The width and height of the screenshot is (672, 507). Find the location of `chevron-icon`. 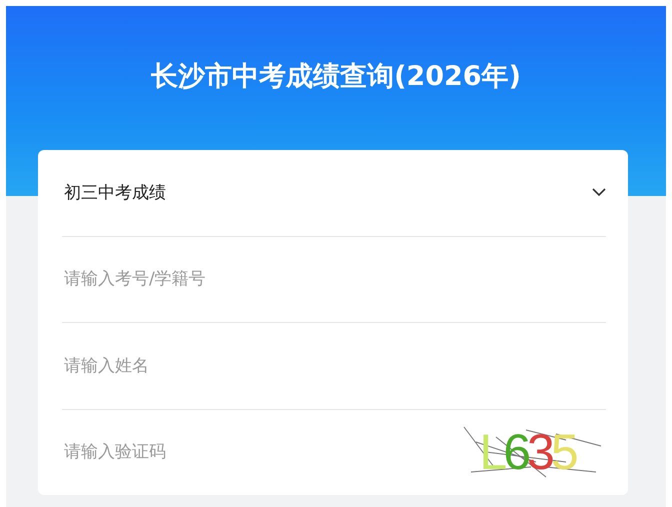

chevron-icon is located at coordinates (599, 193).